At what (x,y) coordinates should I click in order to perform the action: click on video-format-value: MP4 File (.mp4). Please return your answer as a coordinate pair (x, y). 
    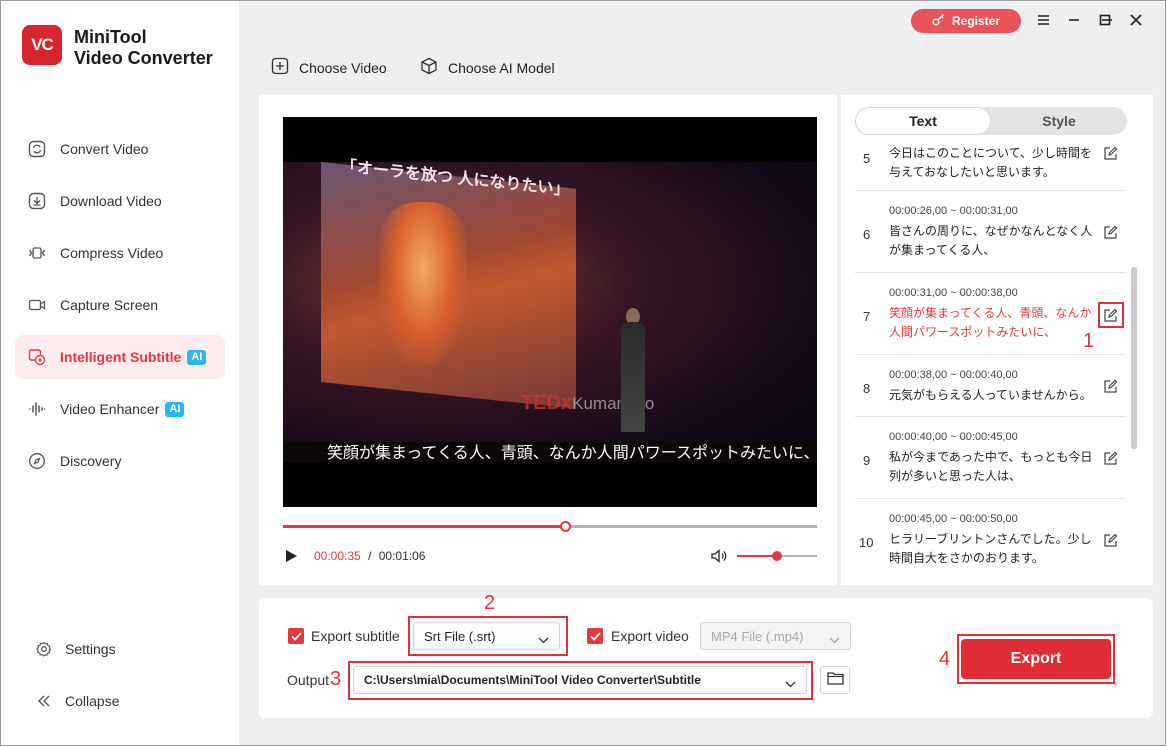
    Looking at the image, I should click on (757, 636).